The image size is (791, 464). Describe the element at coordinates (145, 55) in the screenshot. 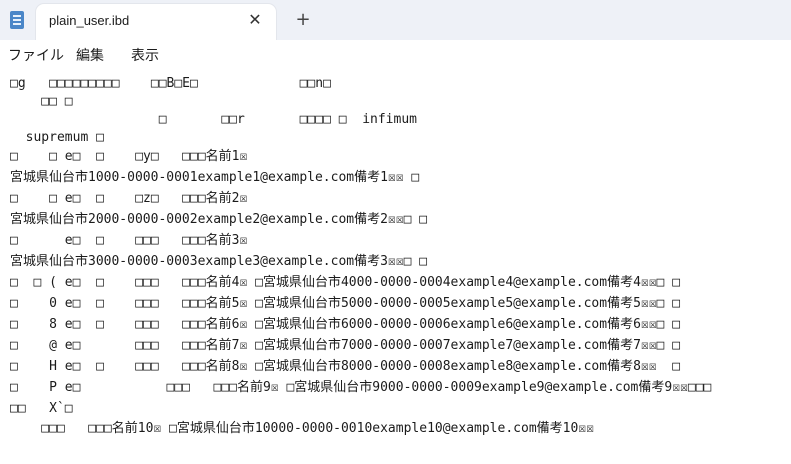

I see `menu-view: 表示` at that location.